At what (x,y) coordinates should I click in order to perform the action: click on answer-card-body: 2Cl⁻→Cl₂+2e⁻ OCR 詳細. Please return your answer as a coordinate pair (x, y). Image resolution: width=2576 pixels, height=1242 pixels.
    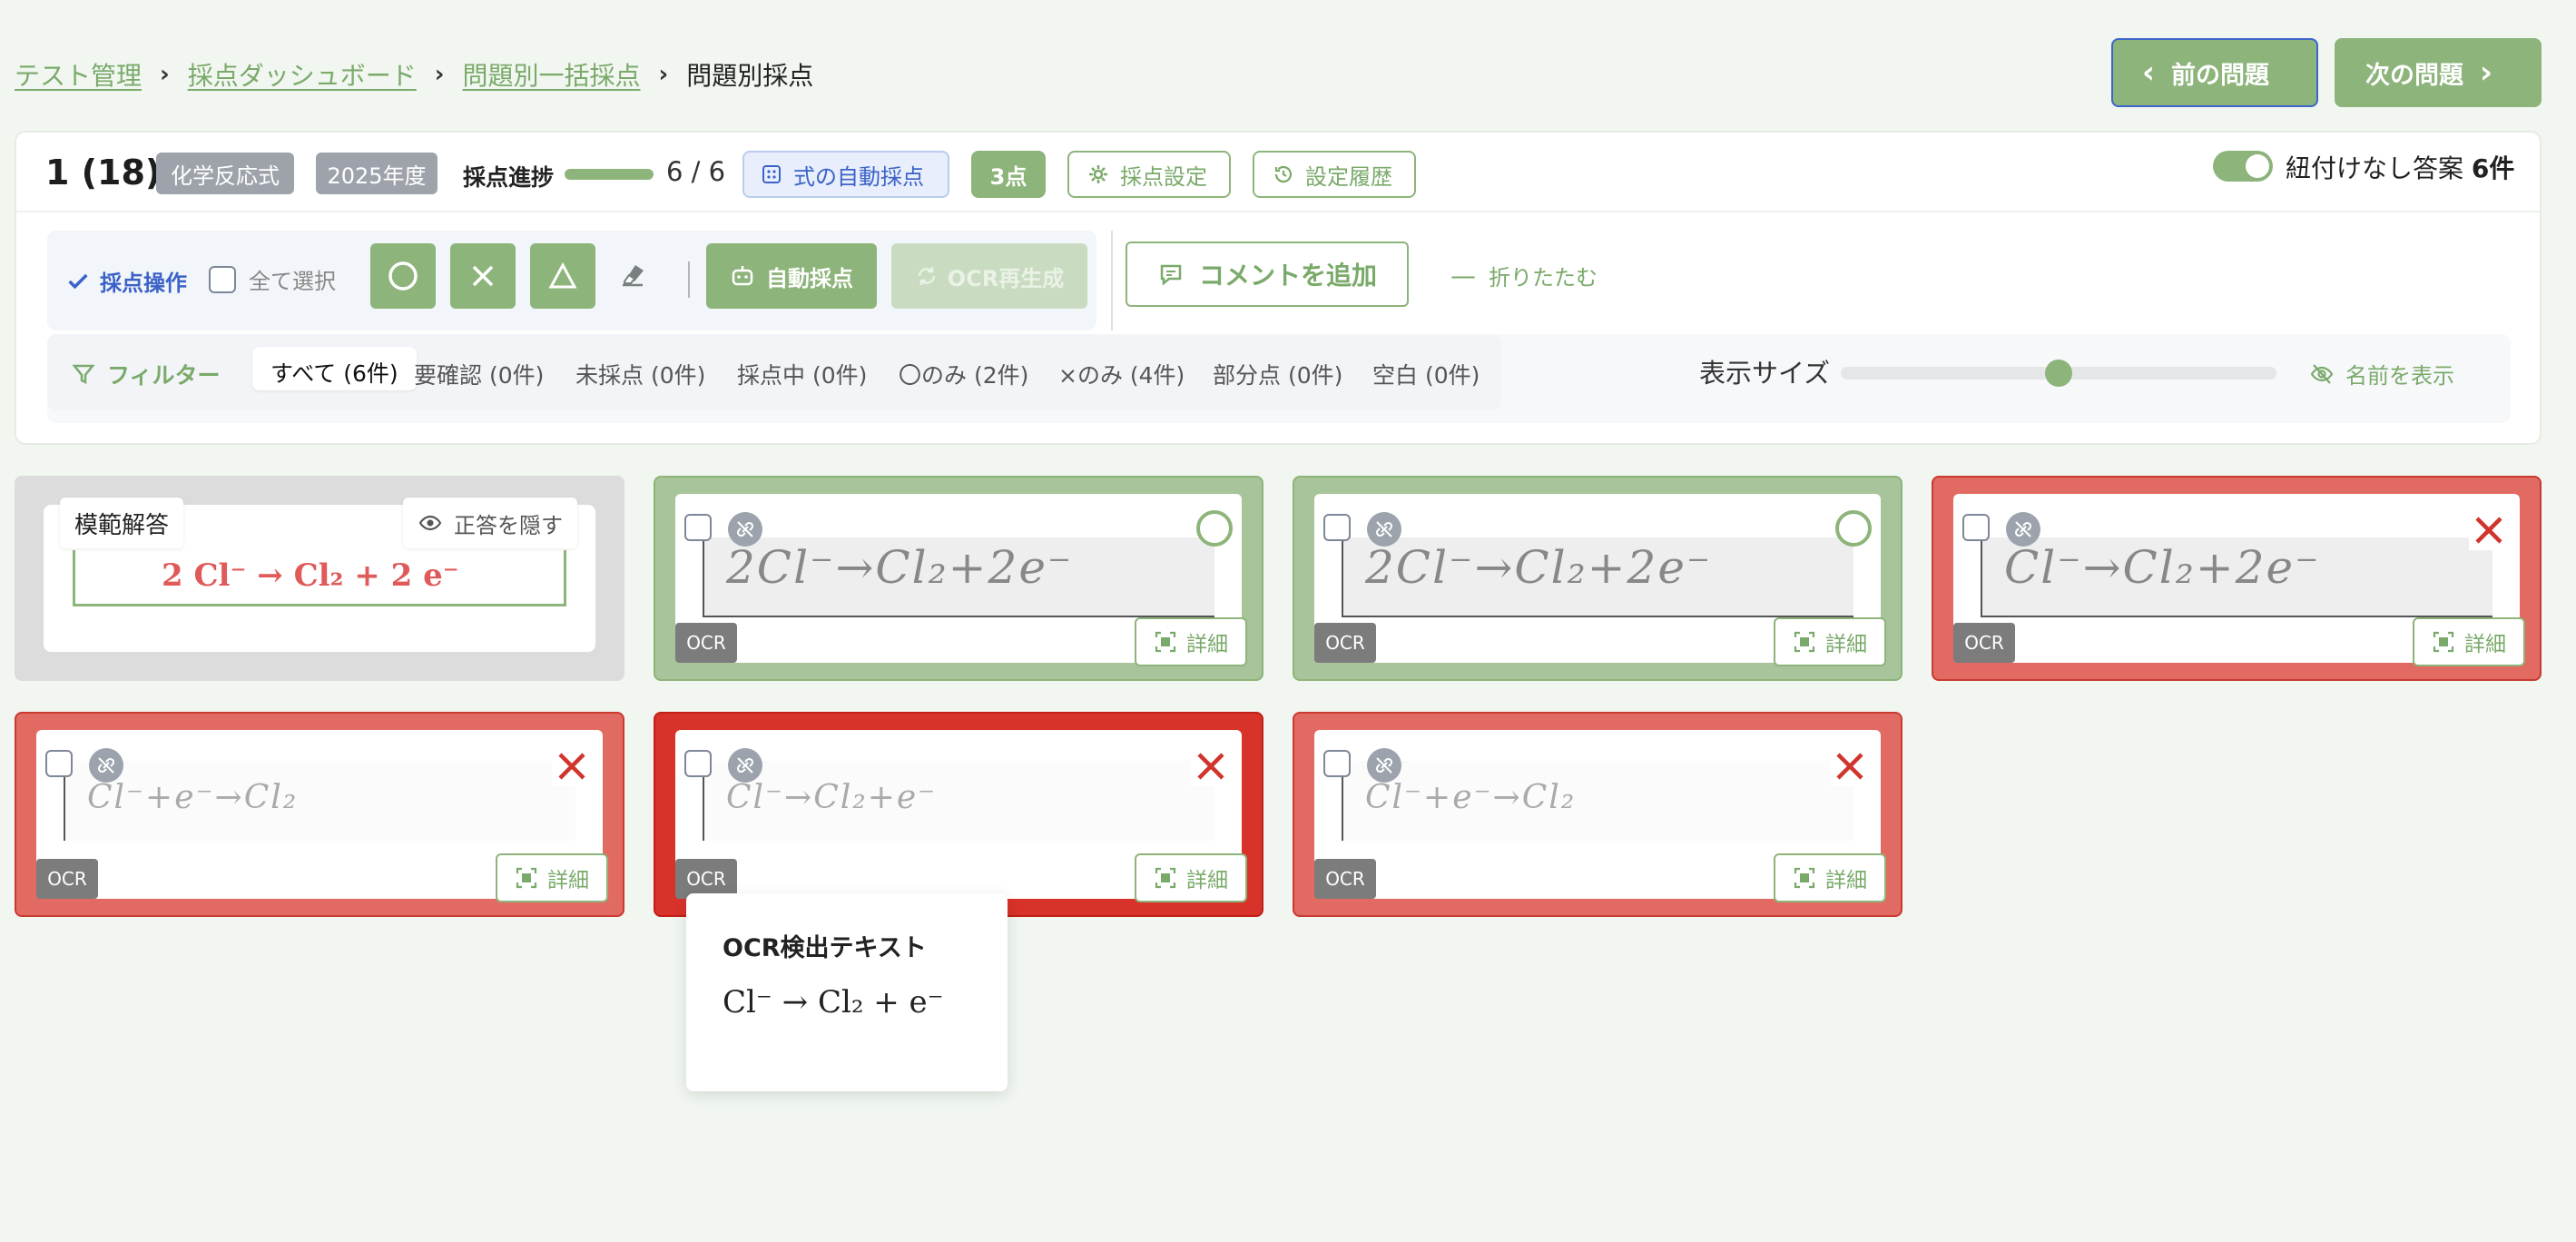
    Looking at the image, I should click on (961, 580).